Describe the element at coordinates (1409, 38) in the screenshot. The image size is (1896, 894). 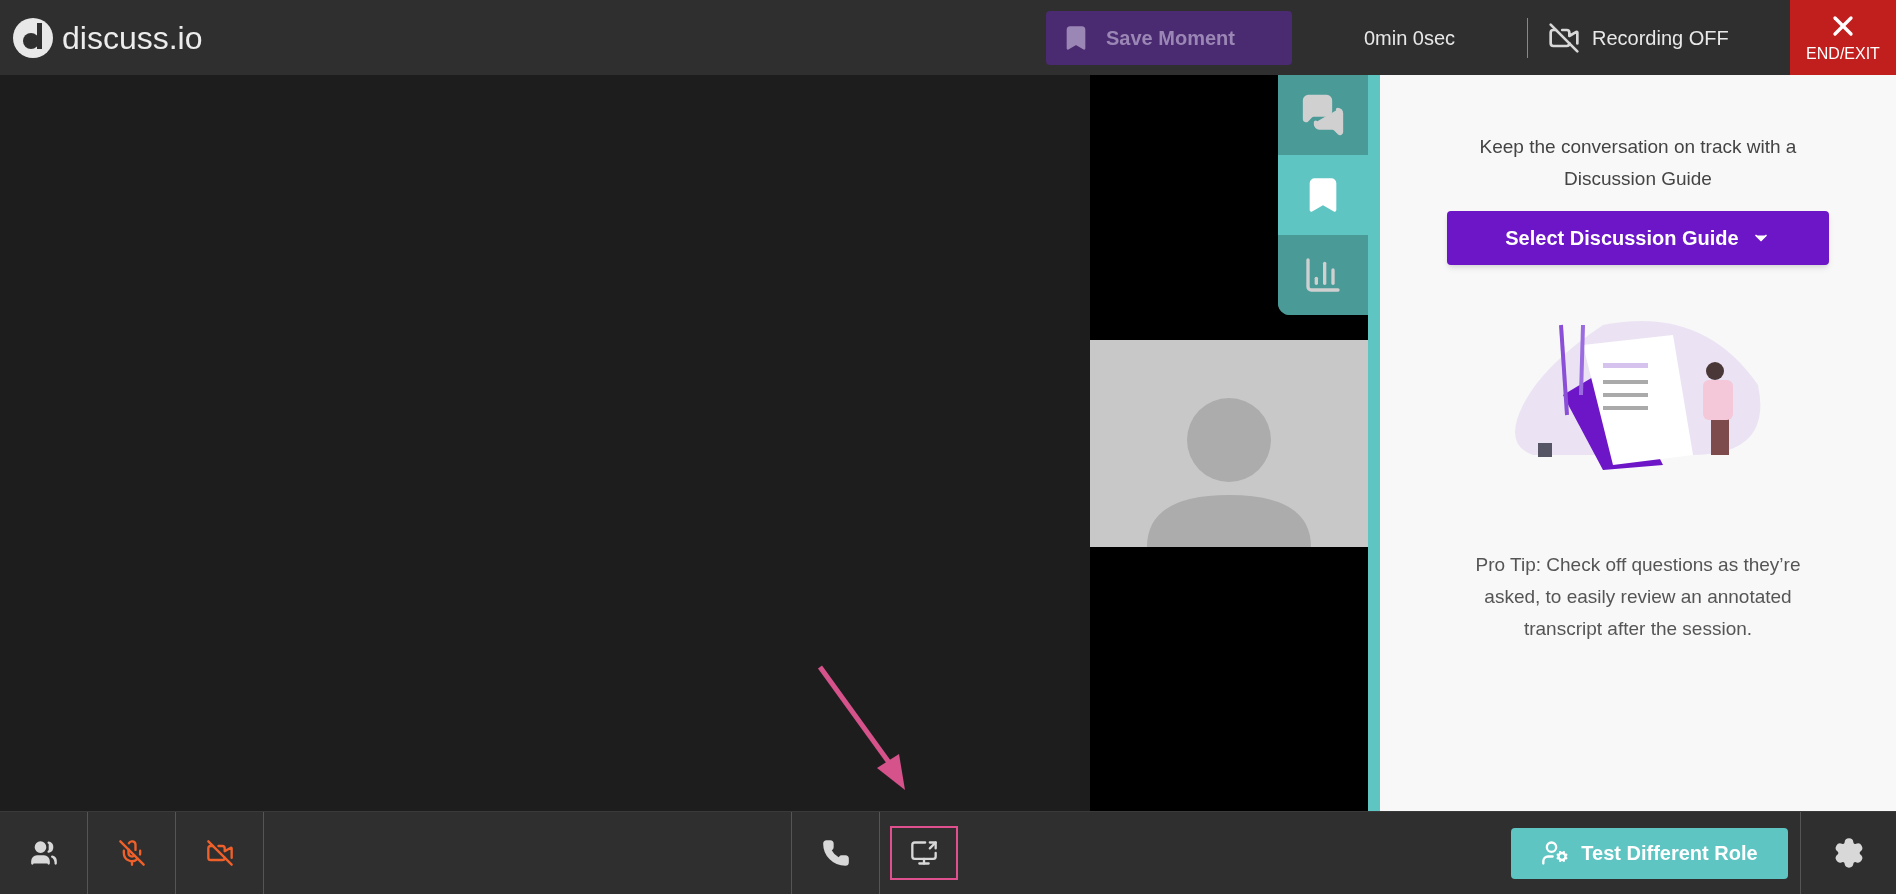
I see `session-timer: 0min 0sec` at that location.